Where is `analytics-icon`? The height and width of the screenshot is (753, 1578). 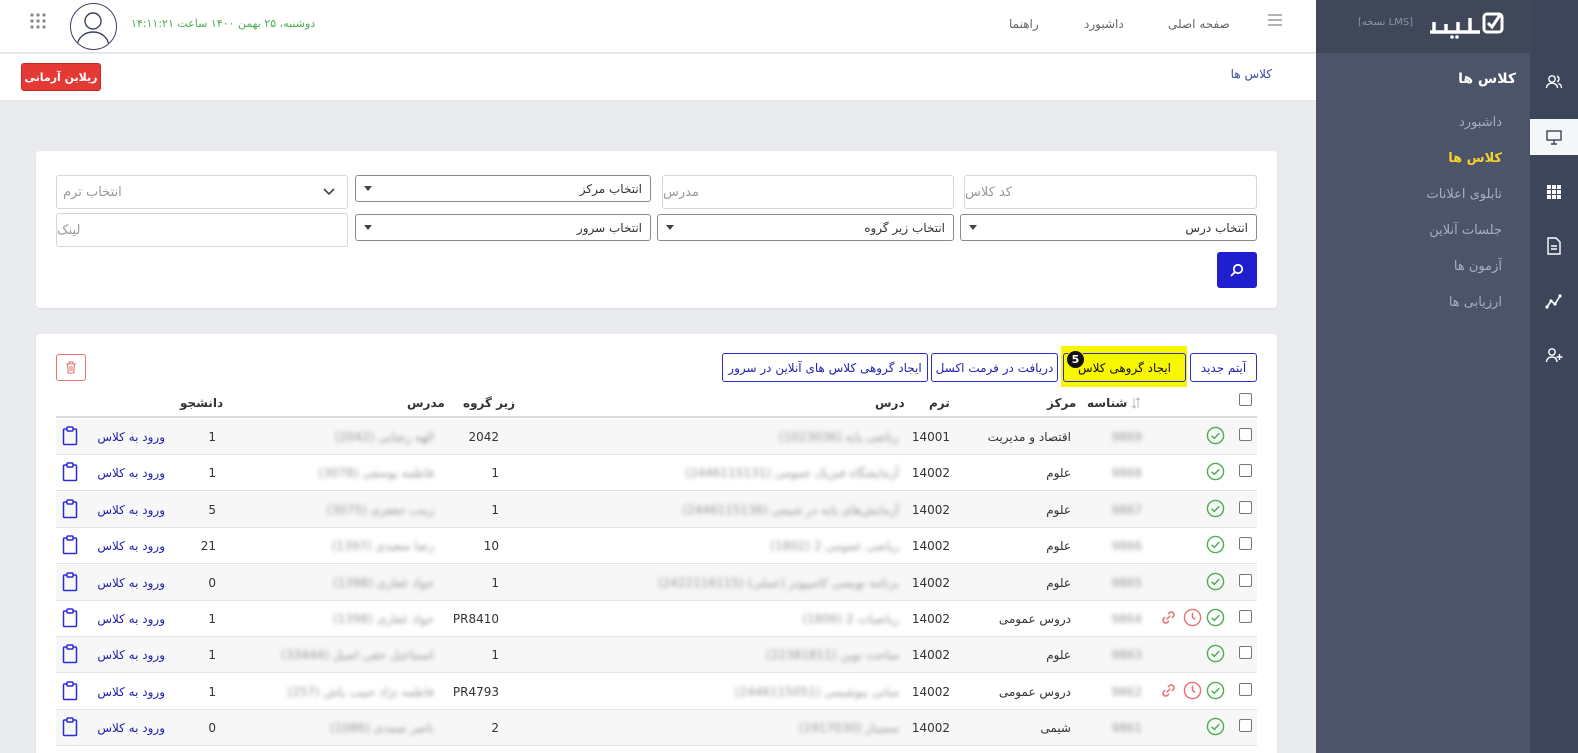
analytics-icon is located at coordinates (1554, 301).